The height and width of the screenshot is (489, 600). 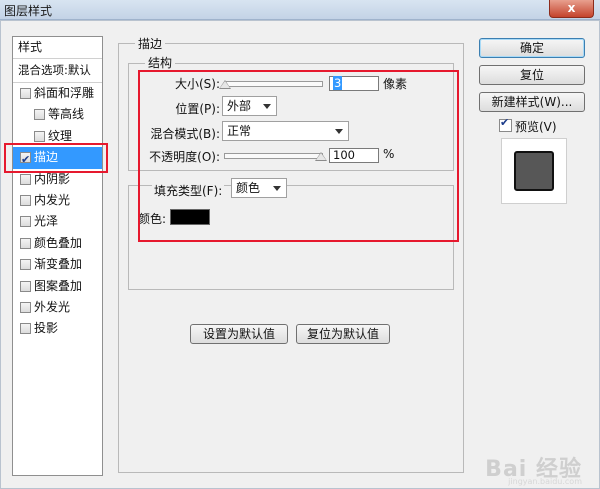 What do you see at coordinates (57, 71) in the screenshot?
I see `blend-options-item: 混合选项:默认` at bounding box center [57, 71].